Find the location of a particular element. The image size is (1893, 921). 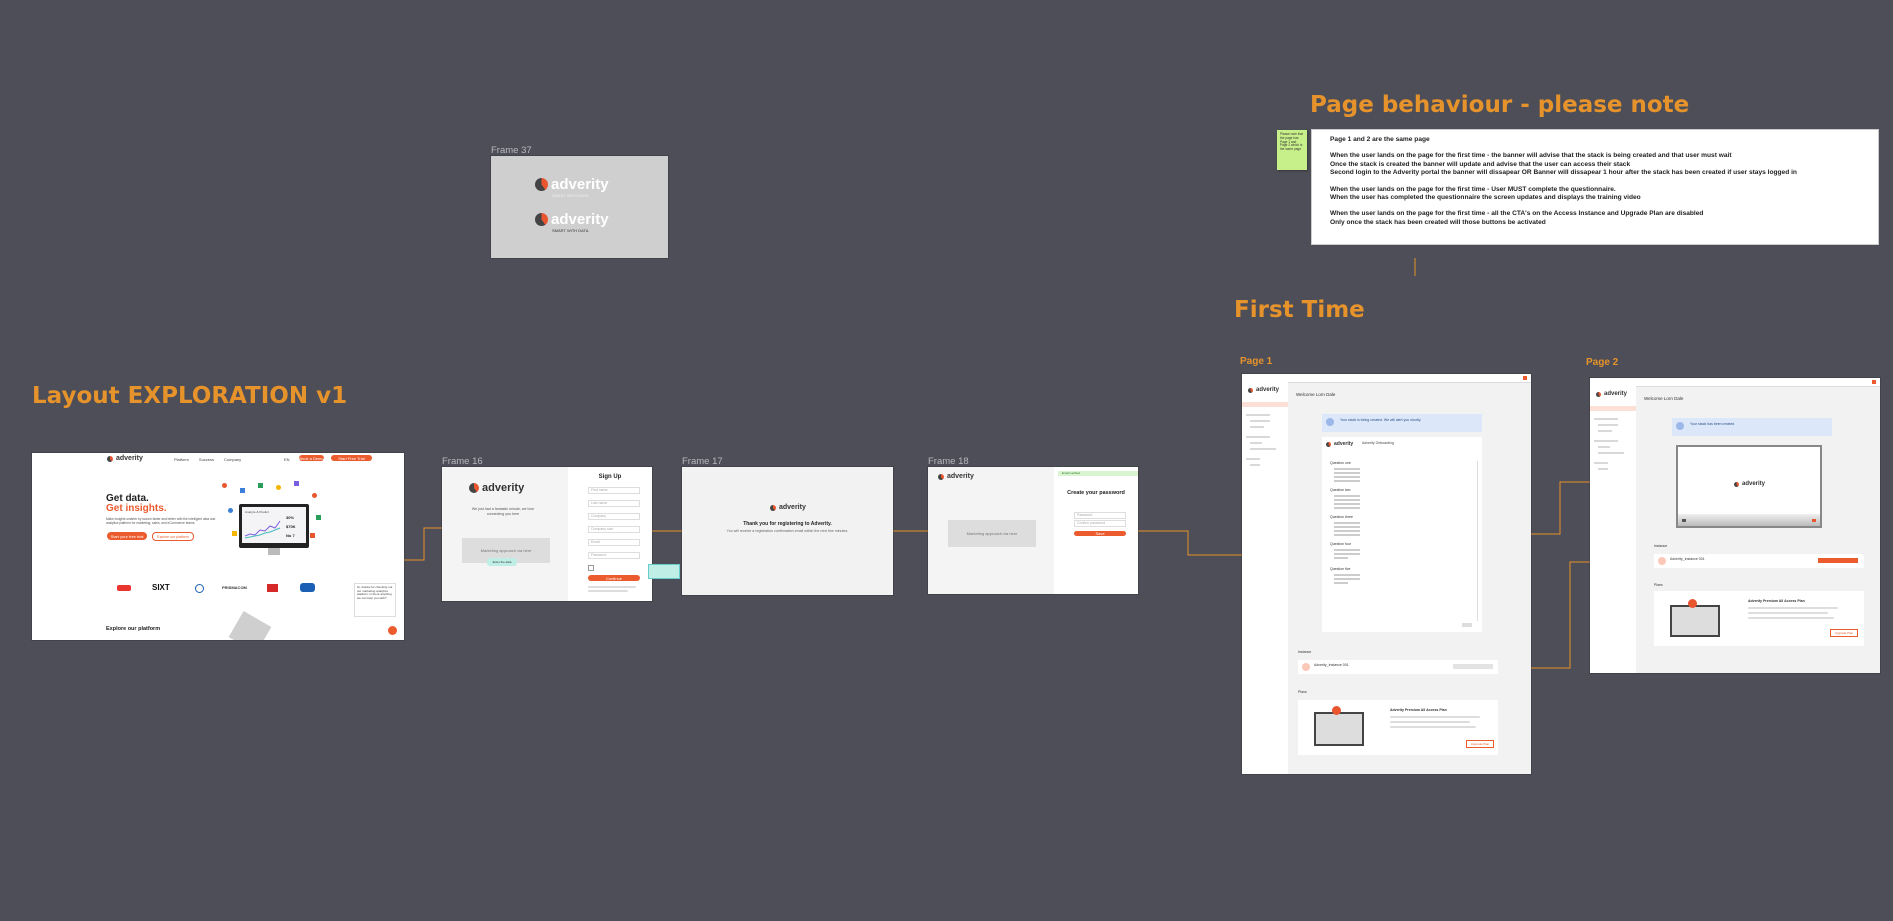

start-trial-button: Start Free Trial is located at coordinates (351, 458).